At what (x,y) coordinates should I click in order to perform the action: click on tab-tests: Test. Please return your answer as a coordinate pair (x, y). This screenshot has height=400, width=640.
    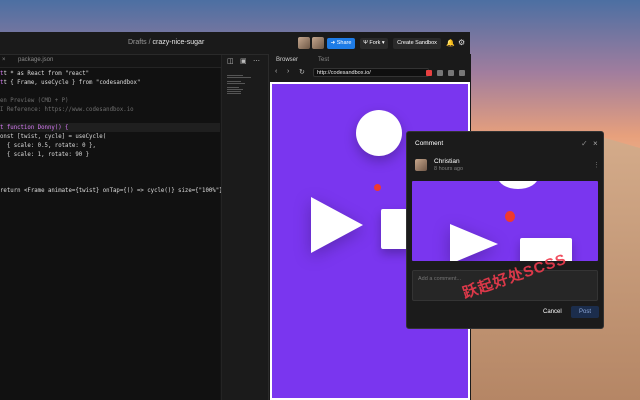
    Looking at the image, I should click on (323, 60).